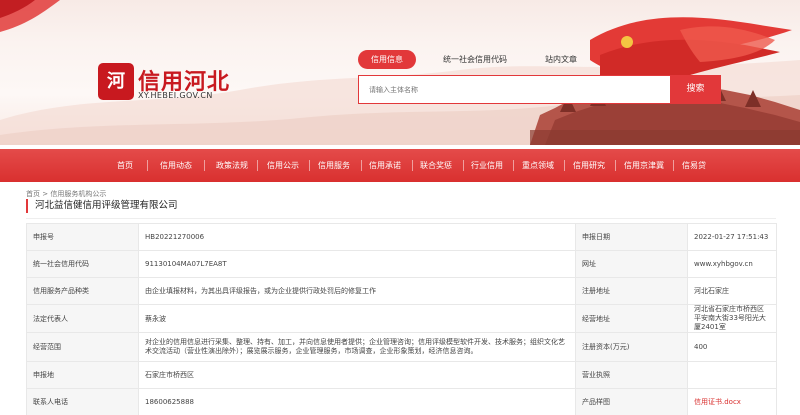 The image size is (800, 415). I want to click on field-label: 经营范围, so click(82, 347).